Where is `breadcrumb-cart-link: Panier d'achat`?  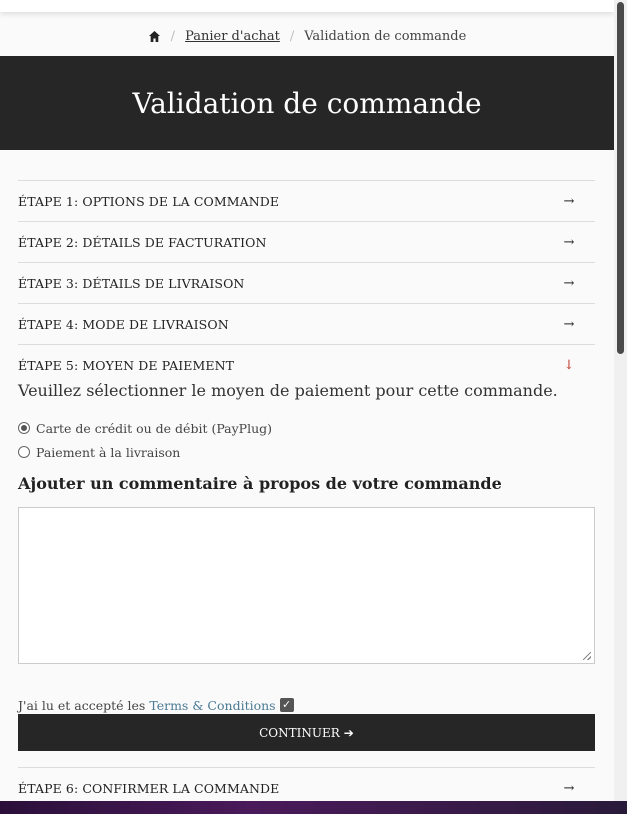
breadcrumb-cart-link: Panier d'achat is located at coordinates (232, 36).